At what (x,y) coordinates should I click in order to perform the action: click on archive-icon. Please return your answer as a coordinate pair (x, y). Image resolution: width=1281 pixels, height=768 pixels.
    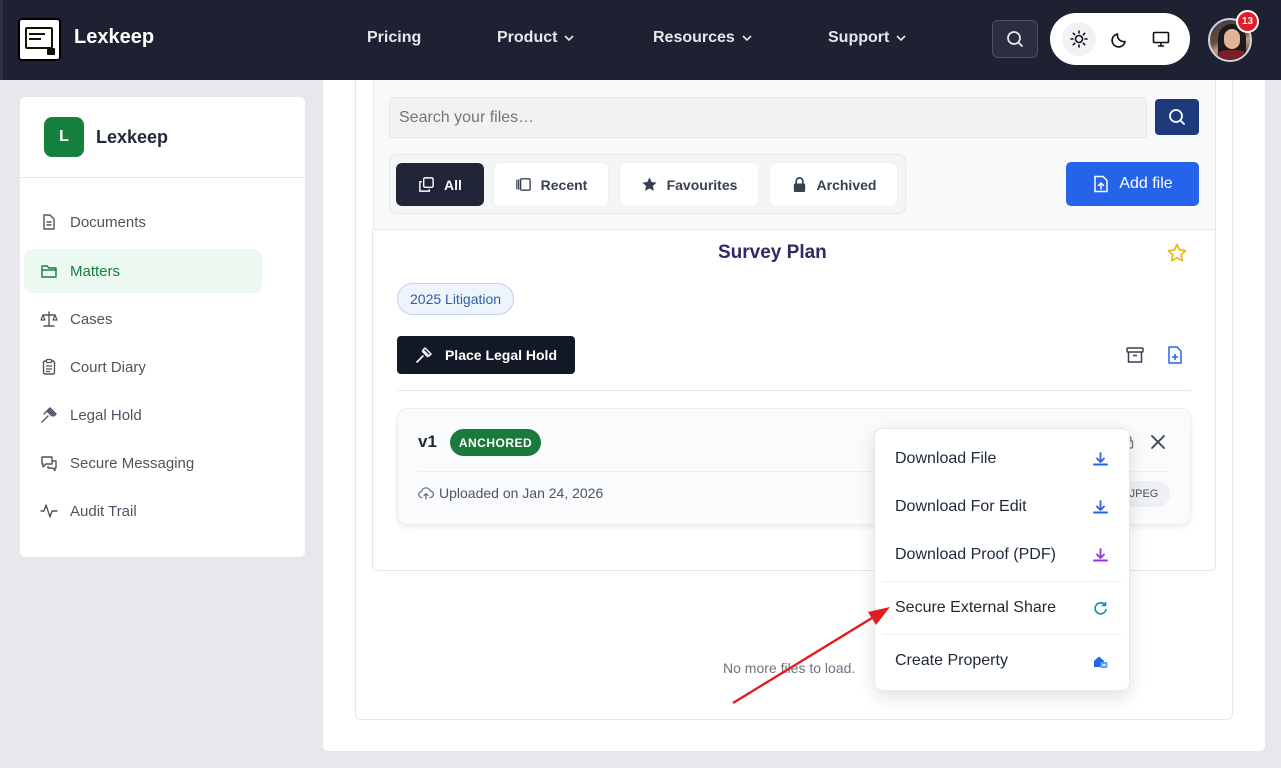
    Looking at the image, I should click on (1135, 355).